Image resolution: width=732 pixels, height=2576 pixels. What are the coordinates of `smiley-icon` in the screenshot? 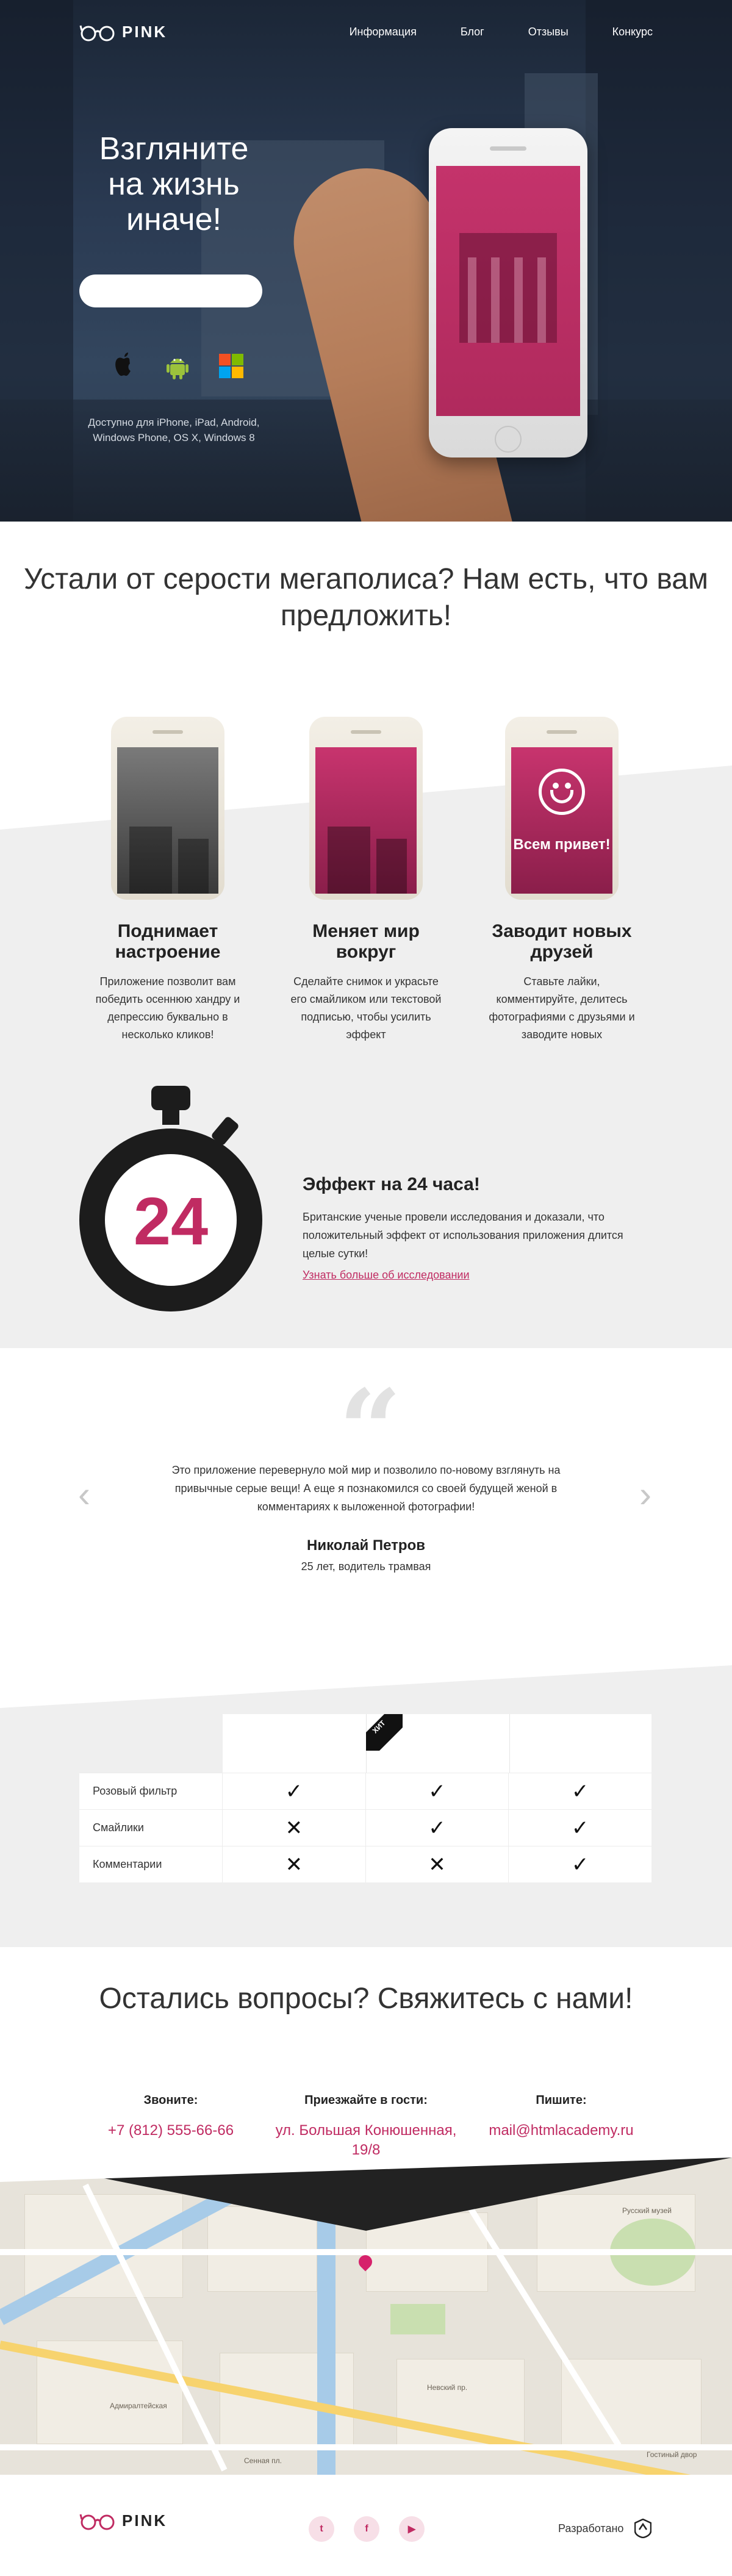 It's located at (562, 792).